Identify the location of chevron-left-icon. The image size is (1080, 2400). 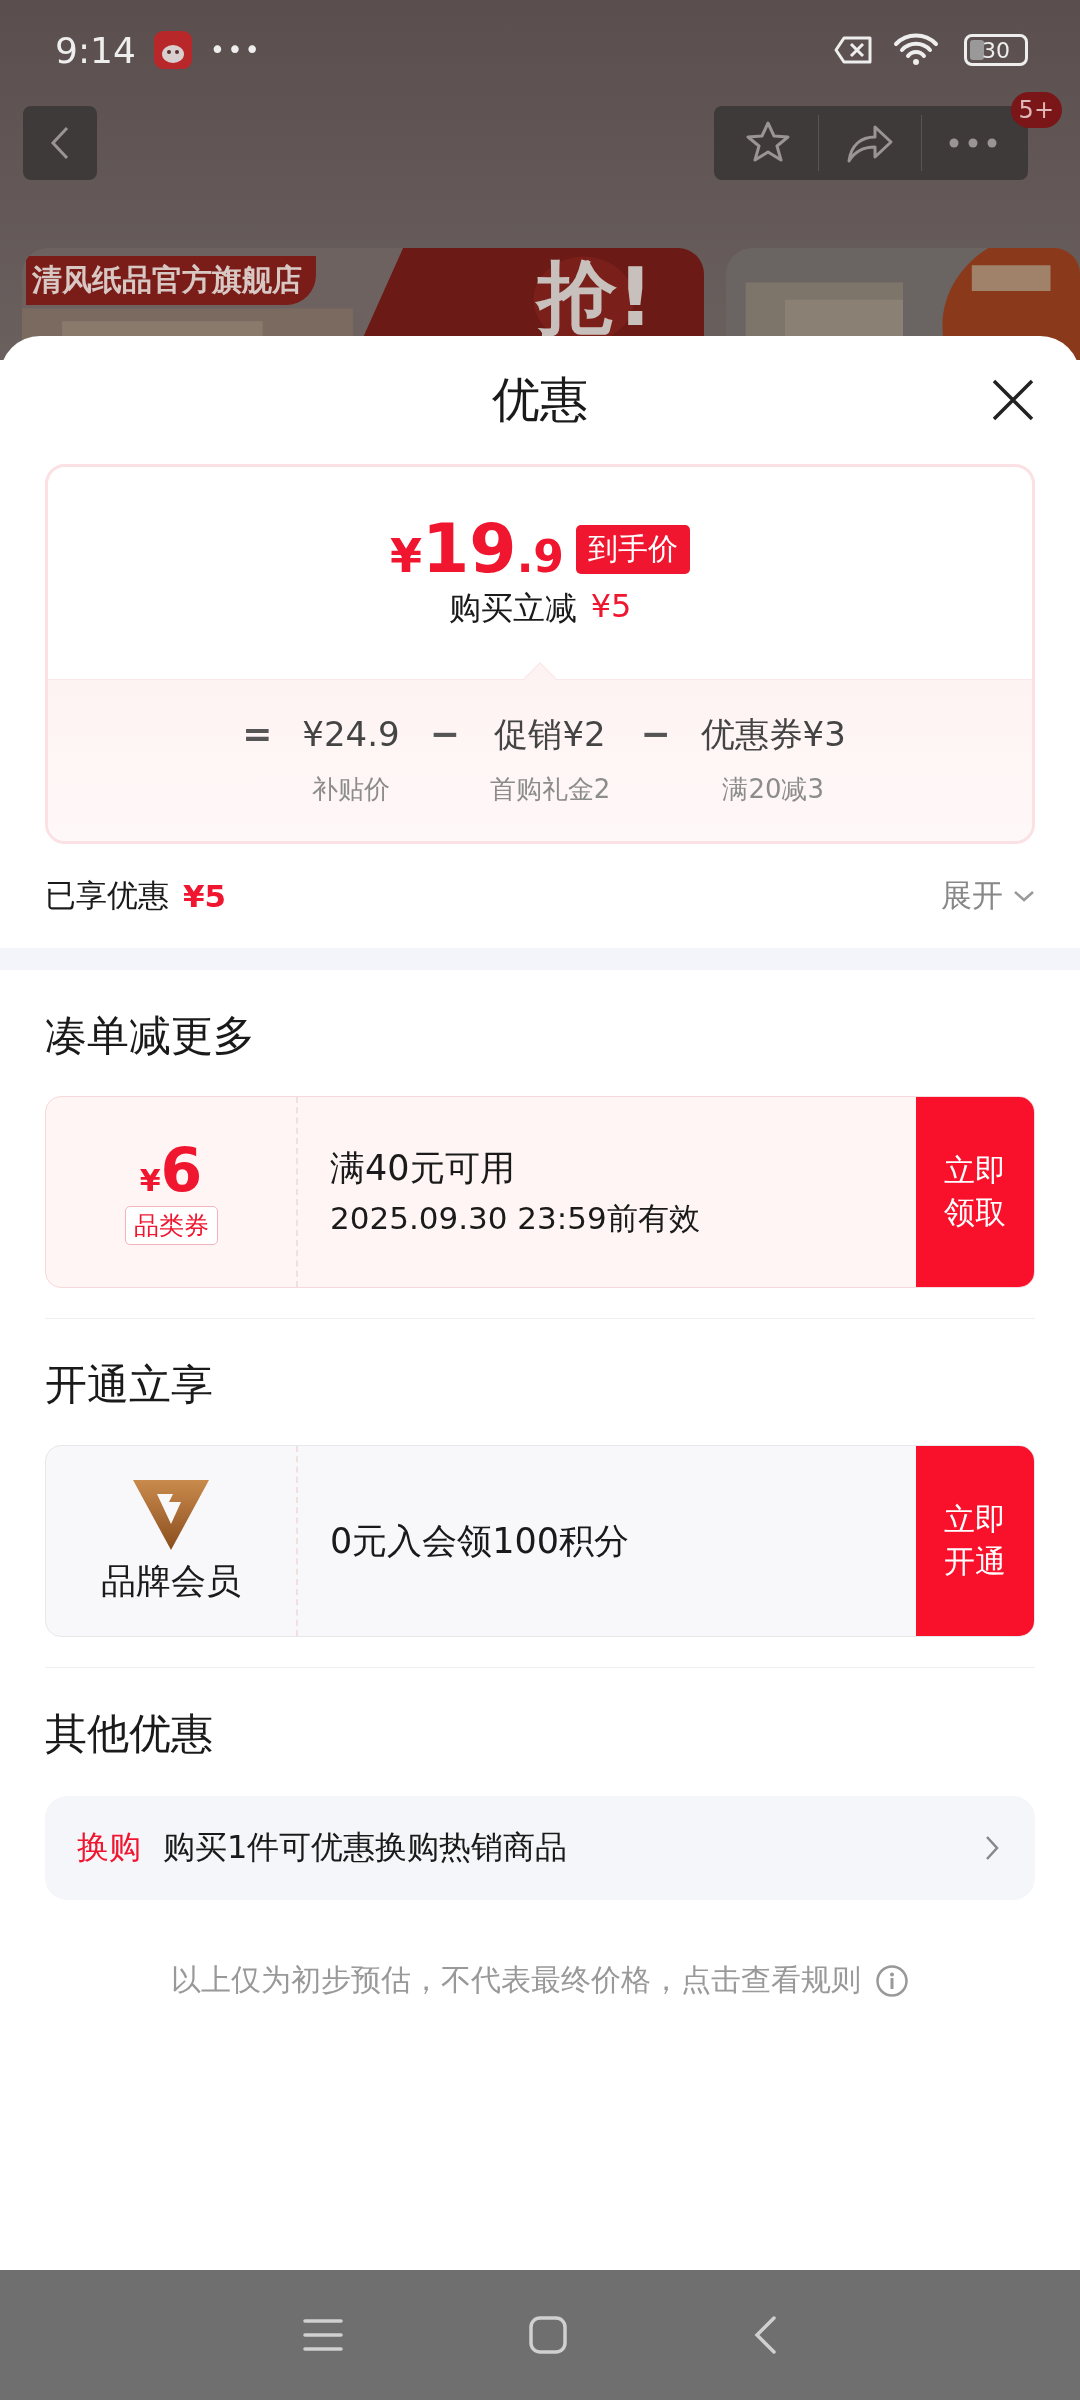
(60, 143).